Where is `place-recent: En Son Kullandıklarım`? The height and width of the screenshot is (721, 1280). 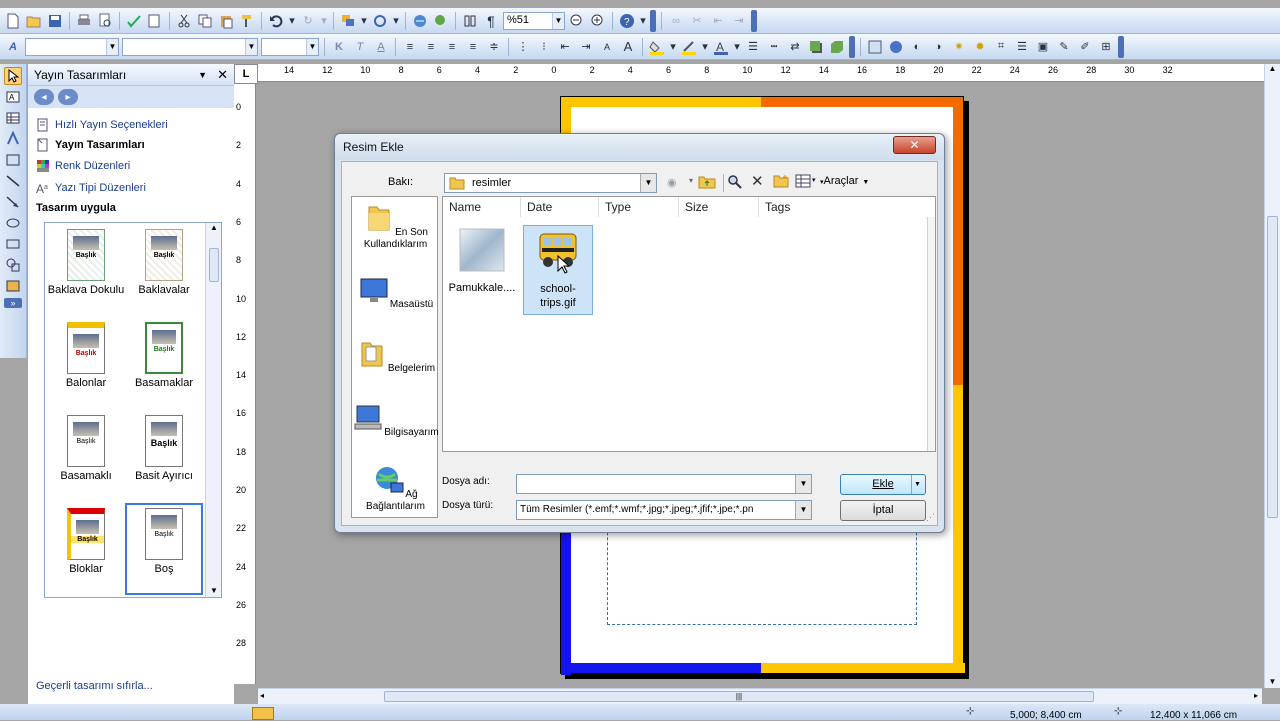 place-recent: En Son Kullandıklarım is located at coordinates (395, 227).